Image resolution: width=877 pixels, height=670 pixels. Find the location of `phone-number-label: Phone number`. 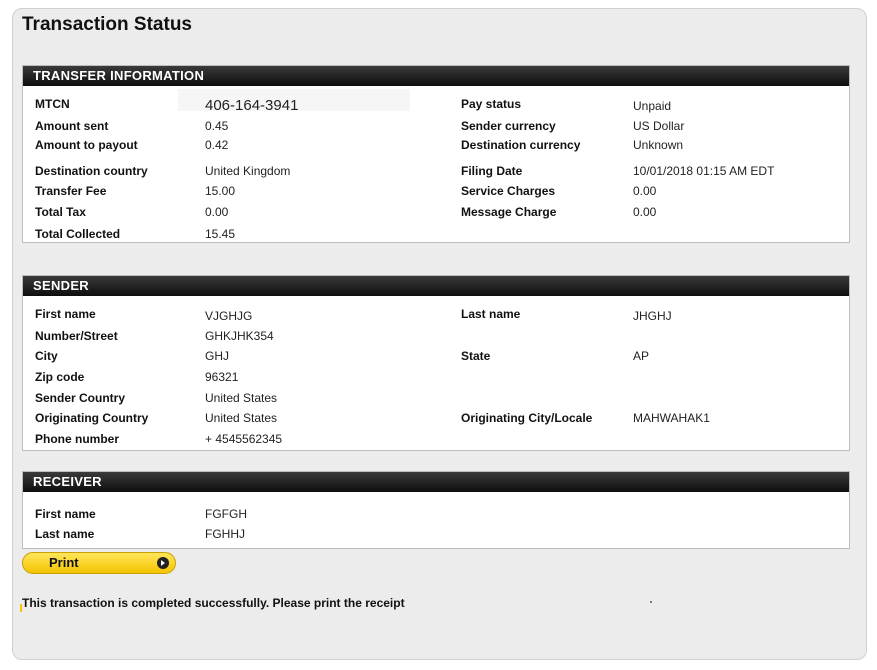

phone-number-label: Phone number is located at coordinates (77, 439).